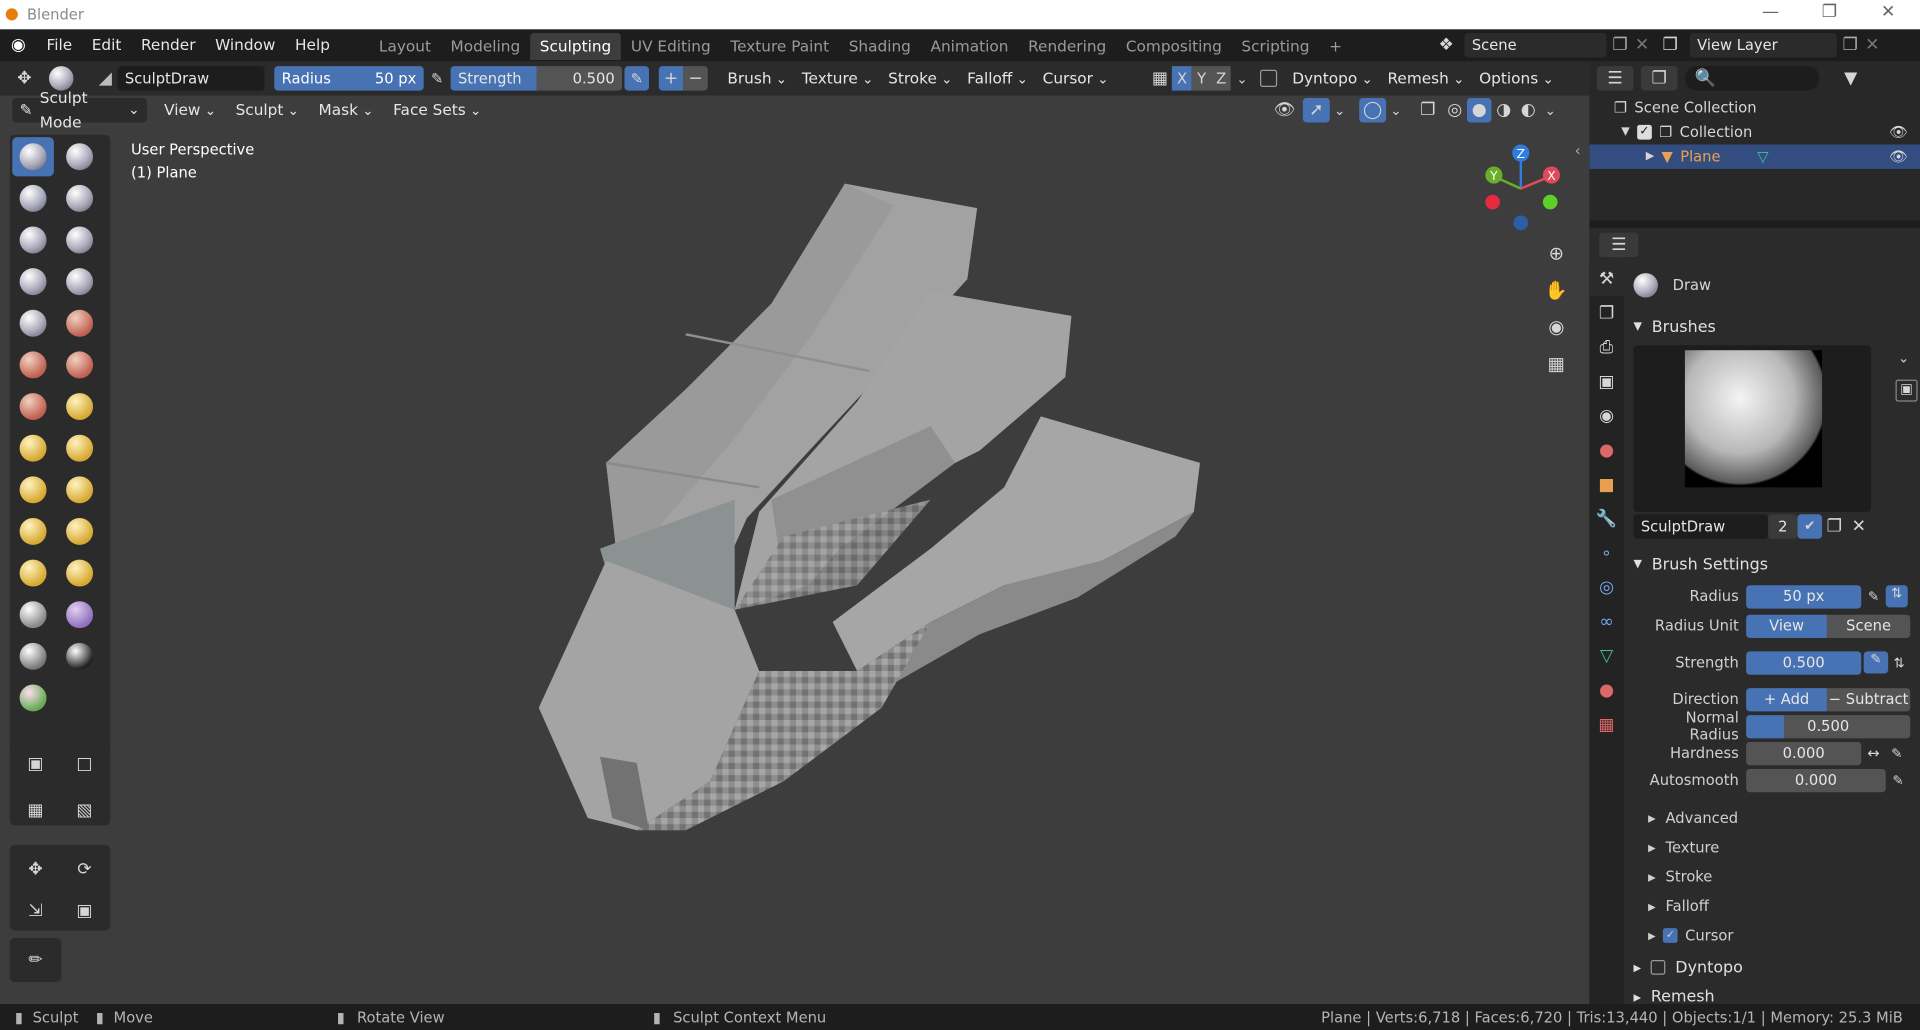 This screenshot has width=1920, height=1030. Describe the element at coordinates (346, 110) in the screenshot. I see `viewport-menu-mask: Mask` at that location.